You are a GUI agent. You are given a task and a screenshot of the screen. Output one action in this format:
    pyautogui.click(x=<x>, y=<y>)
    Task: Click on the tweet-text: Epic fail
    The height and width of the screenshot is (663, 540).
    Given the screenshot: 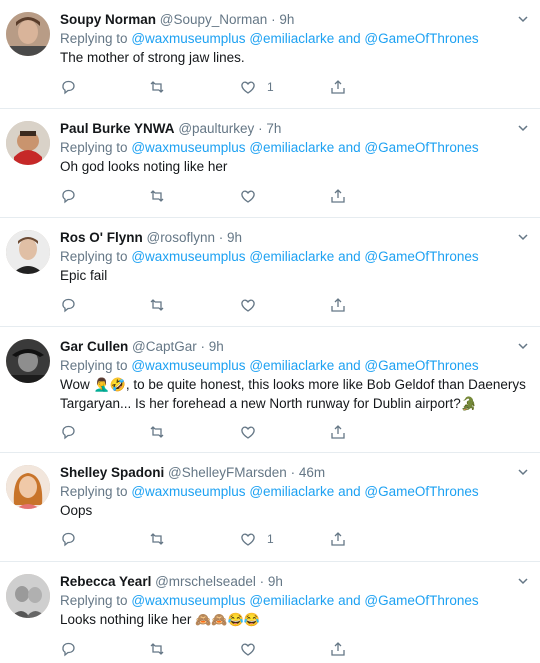 What is the action you would take?
    pyautogui.click(x=84, y=275)
    